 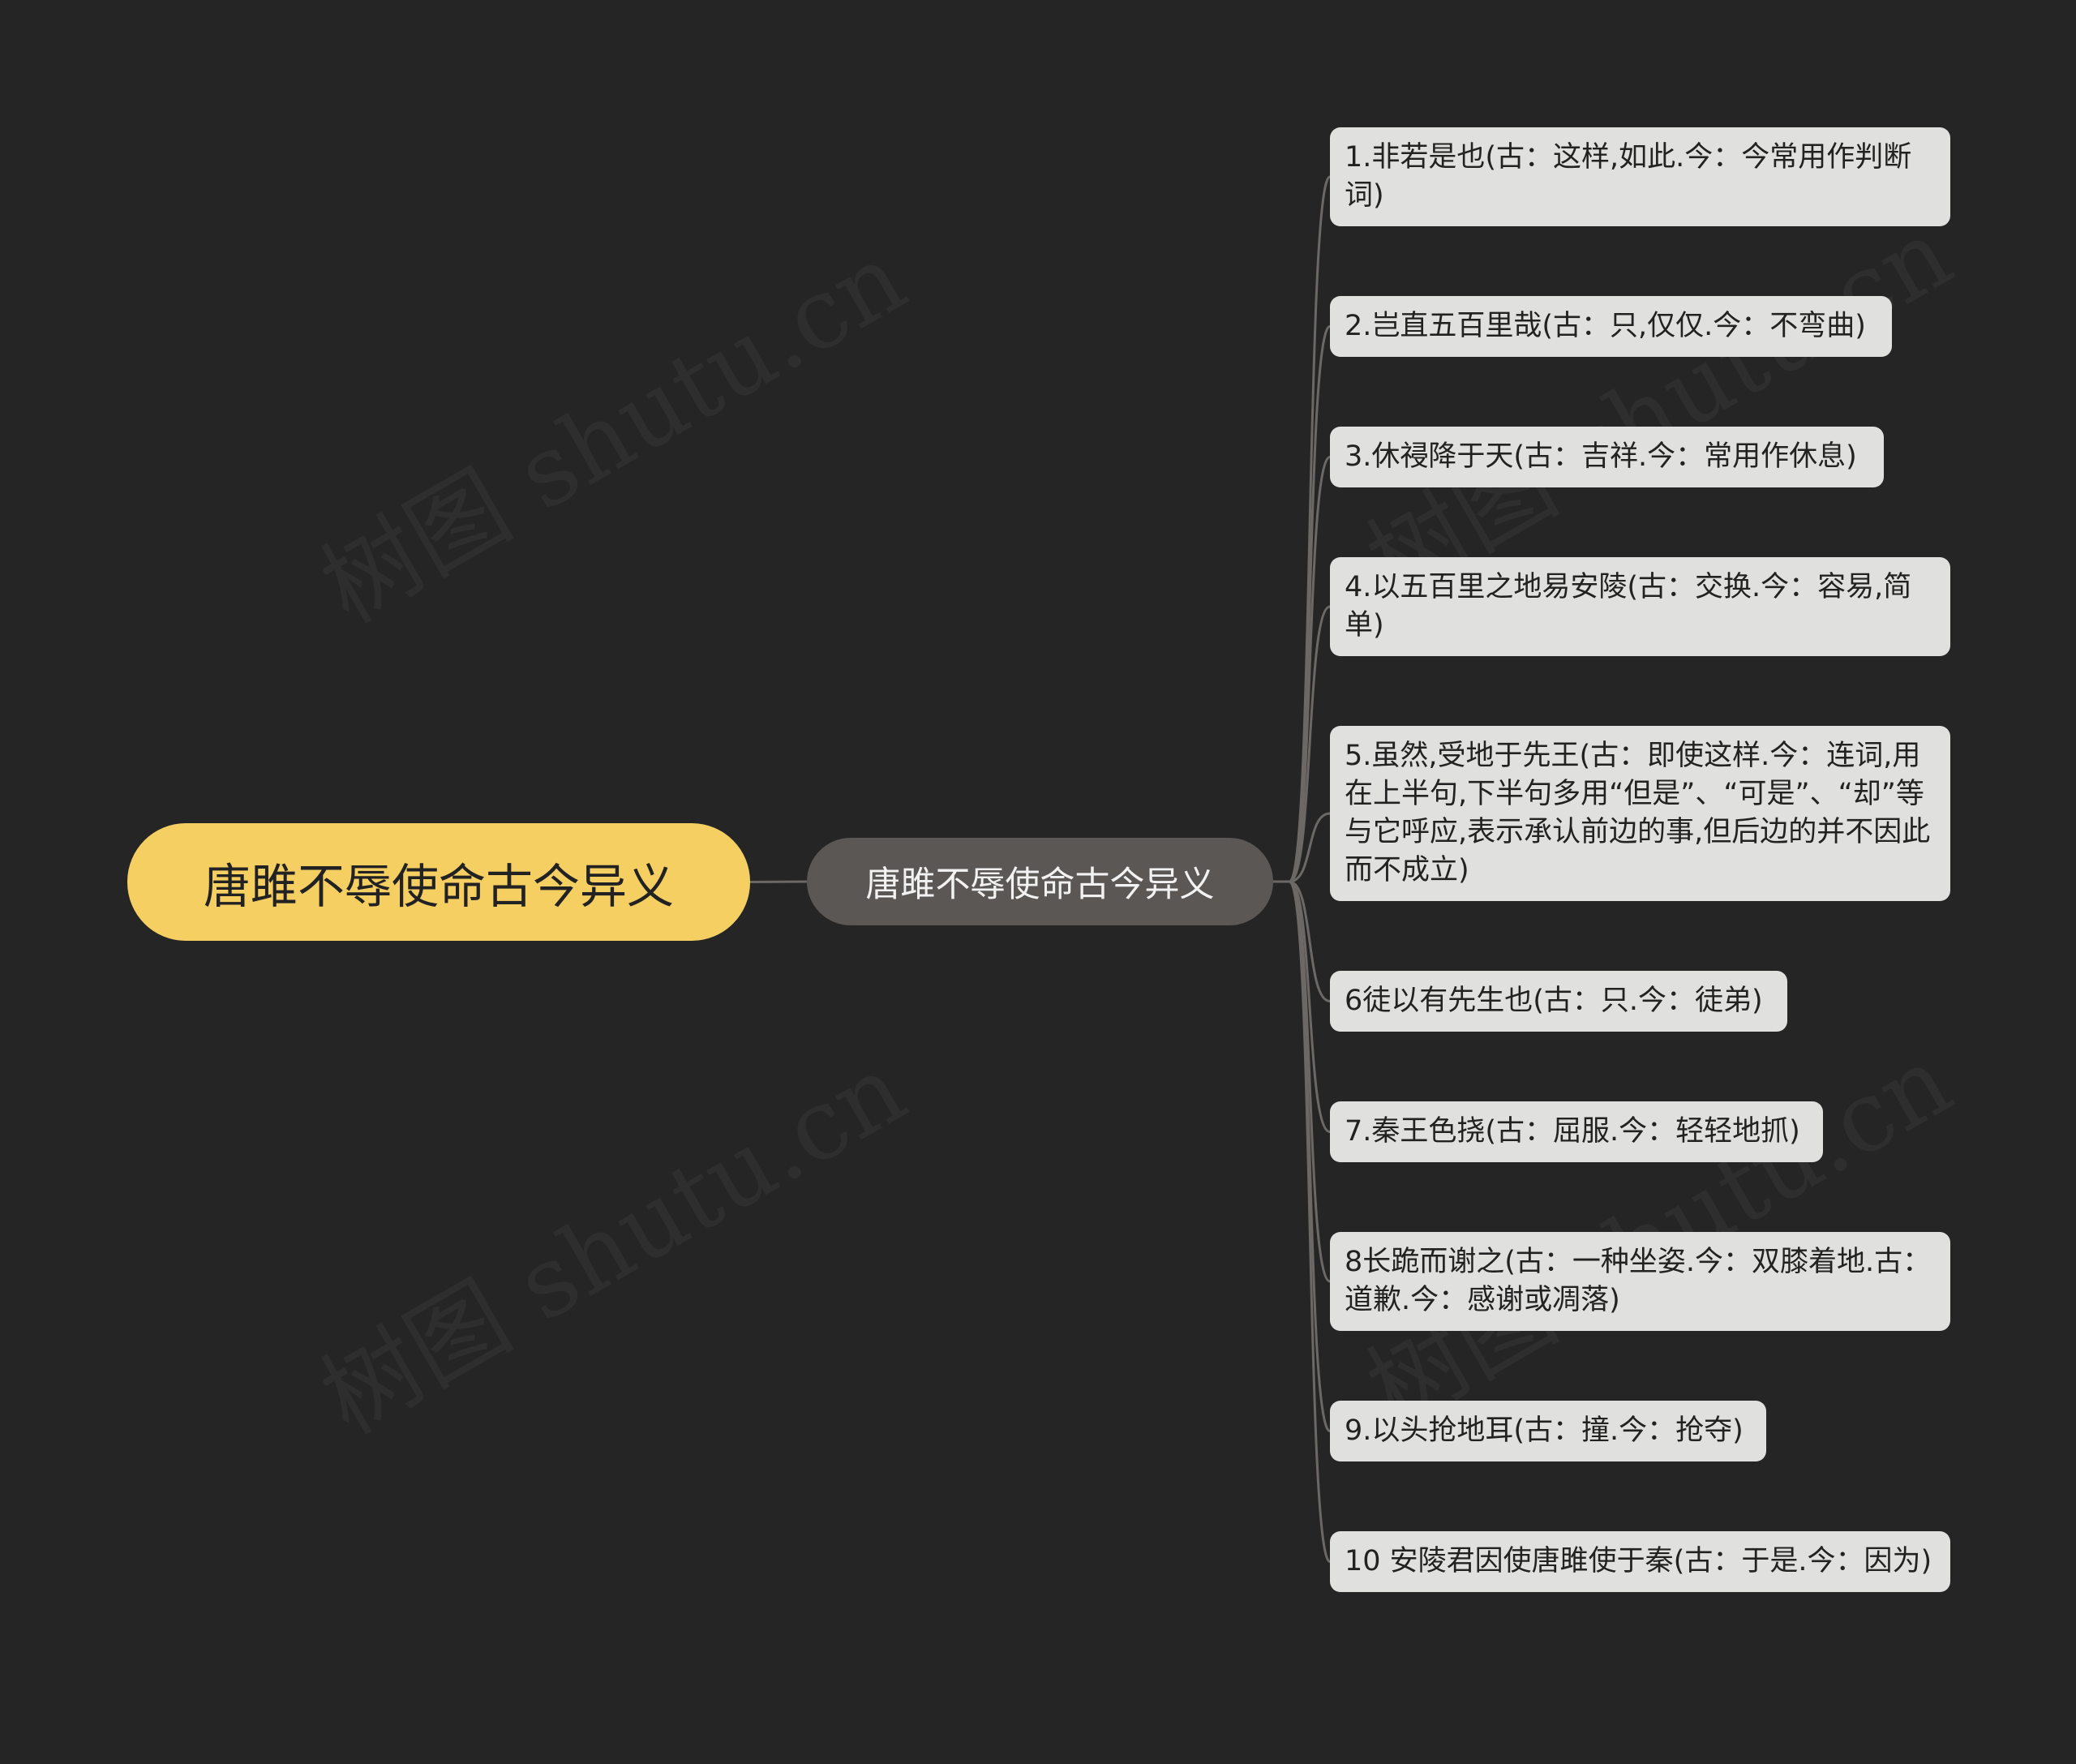 I want to click on center-topic: 唐雎不辱使命古今异义, so click(x=1040, y=882).